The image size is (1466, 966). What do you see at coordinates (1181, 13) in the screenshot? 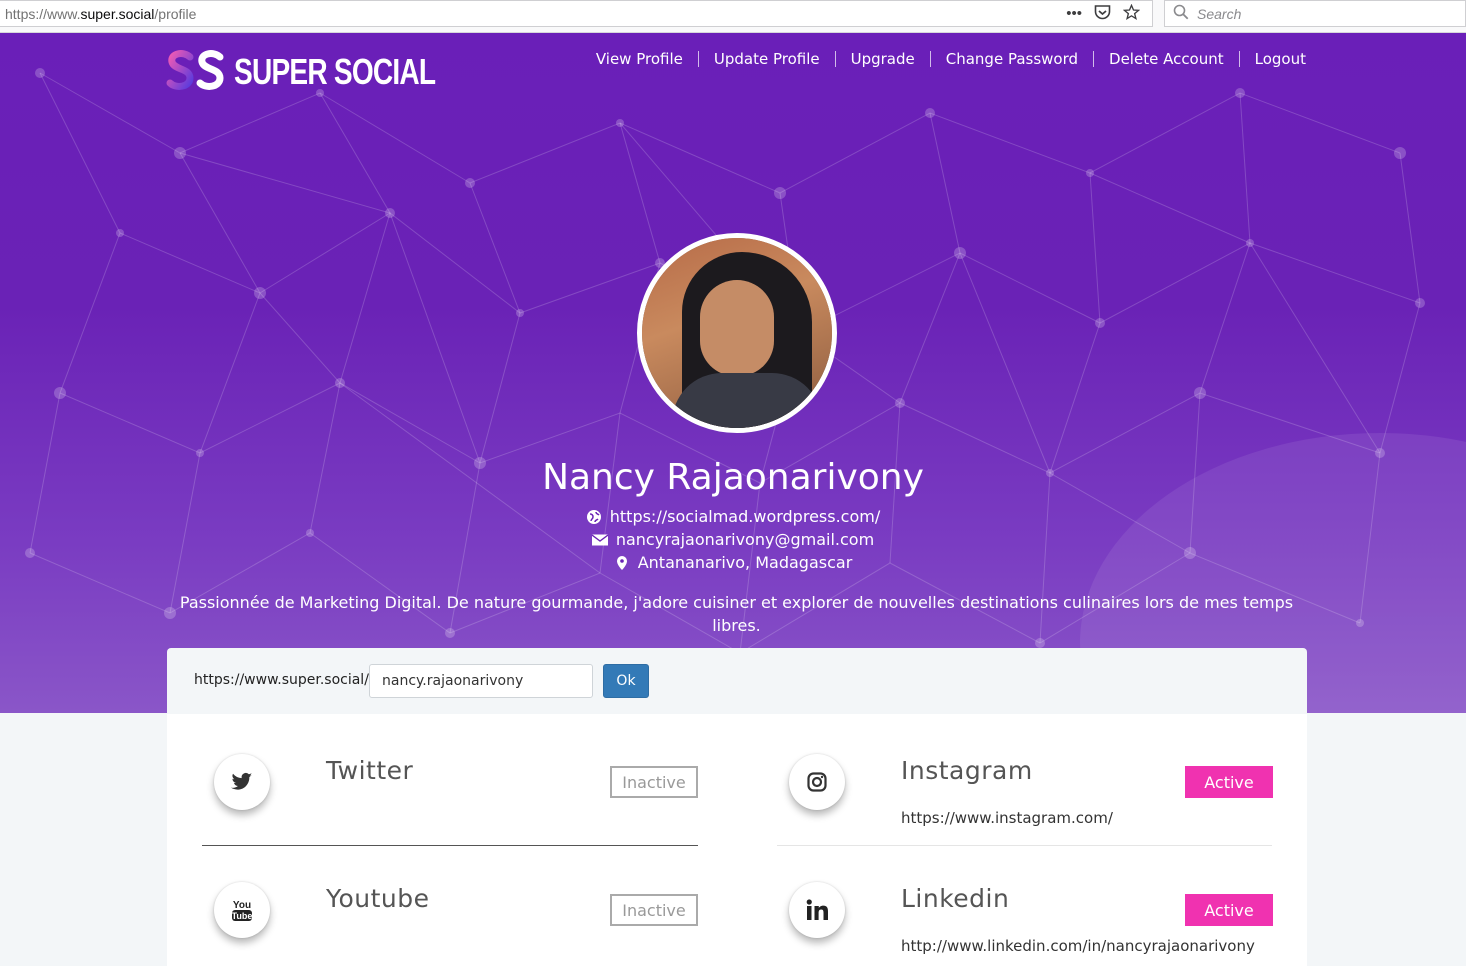
I see `search-icon` at bounding box center [1181, 13].